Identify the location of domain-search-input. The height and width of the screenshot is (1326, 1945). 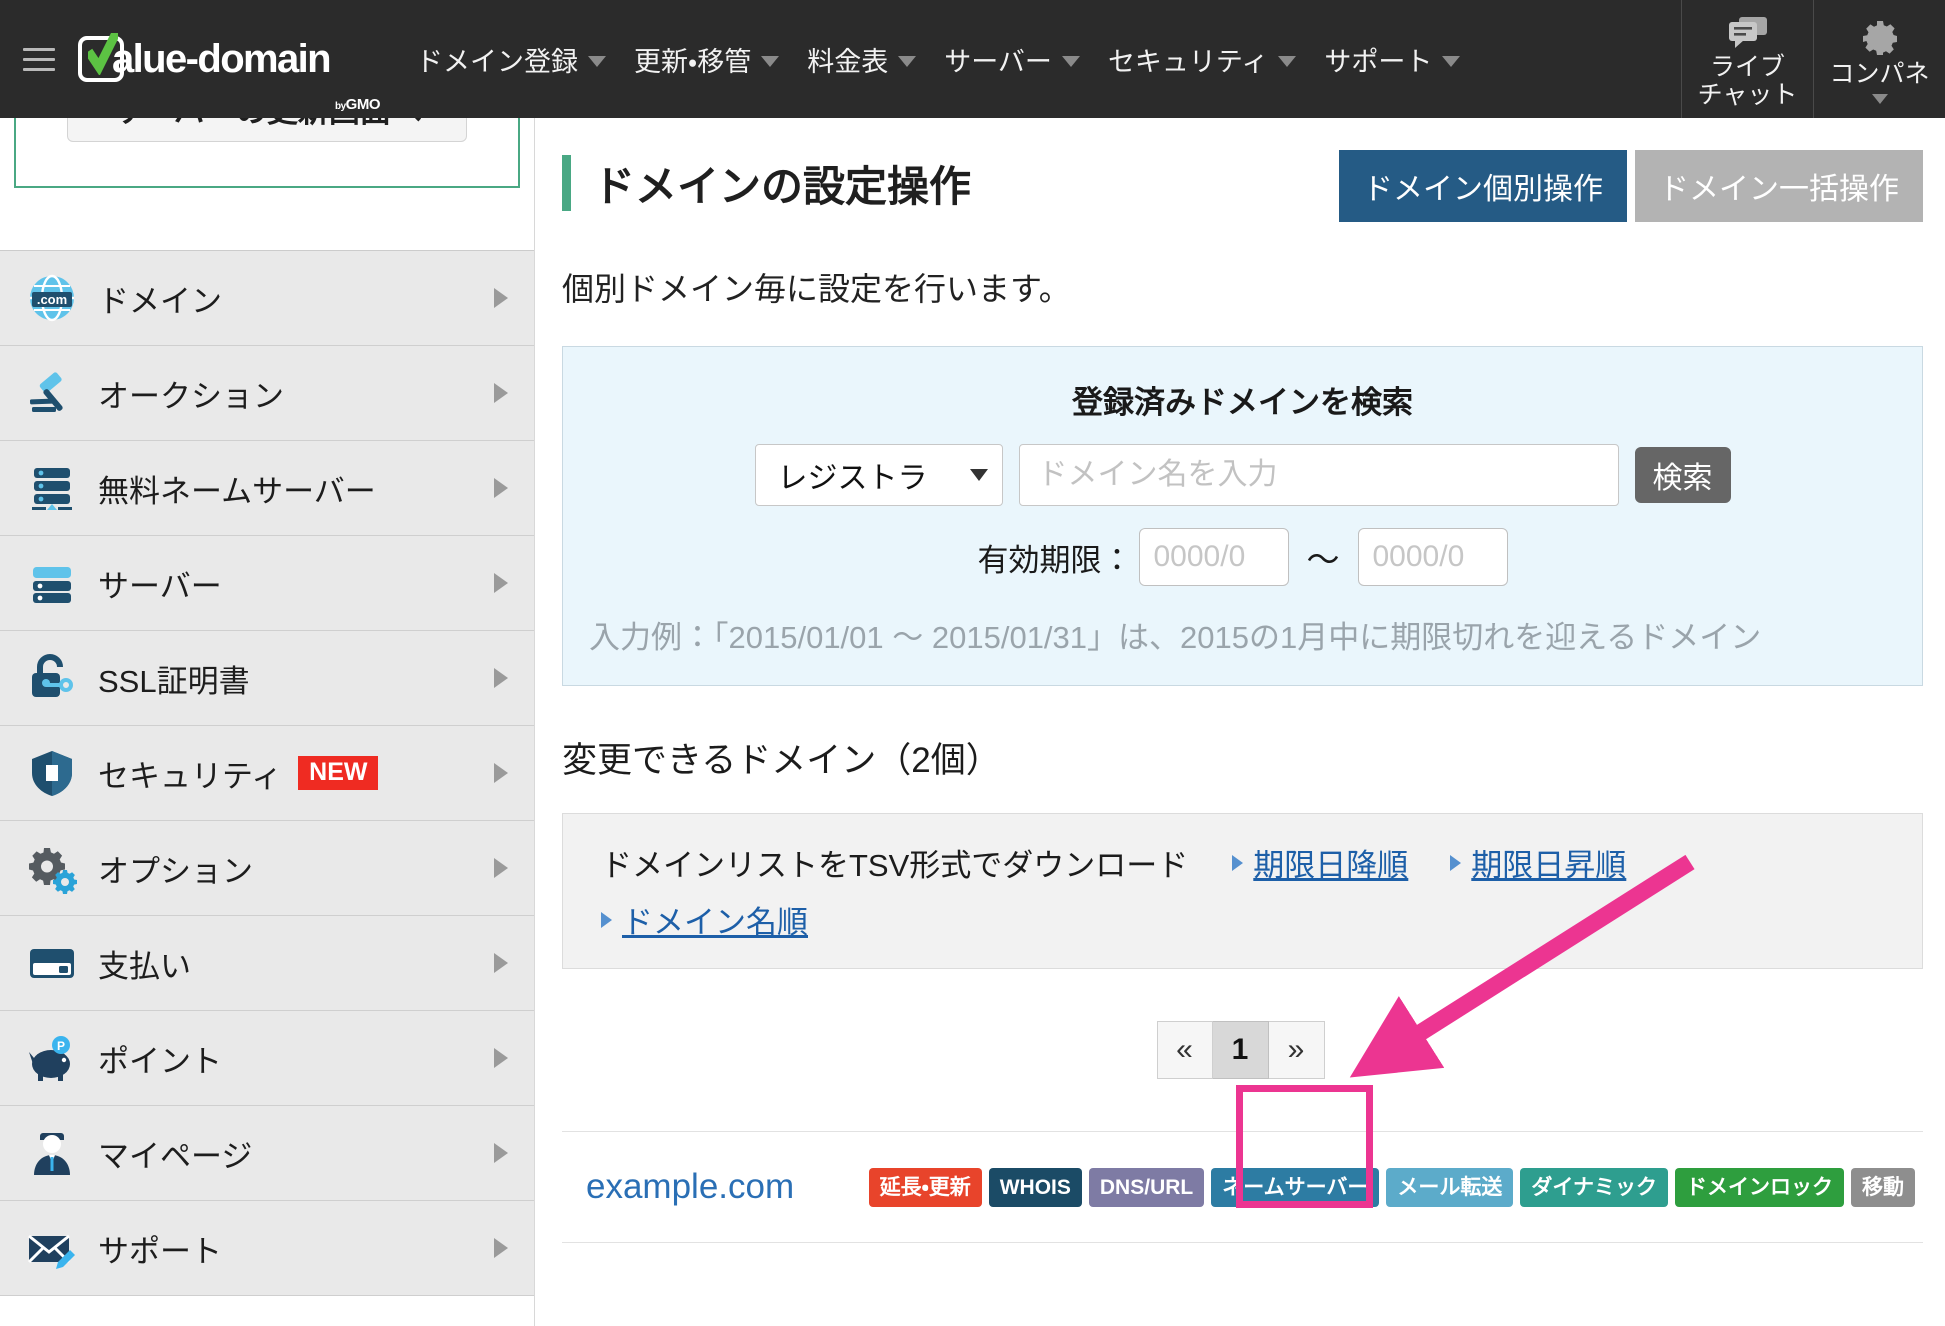
(1318, 475).